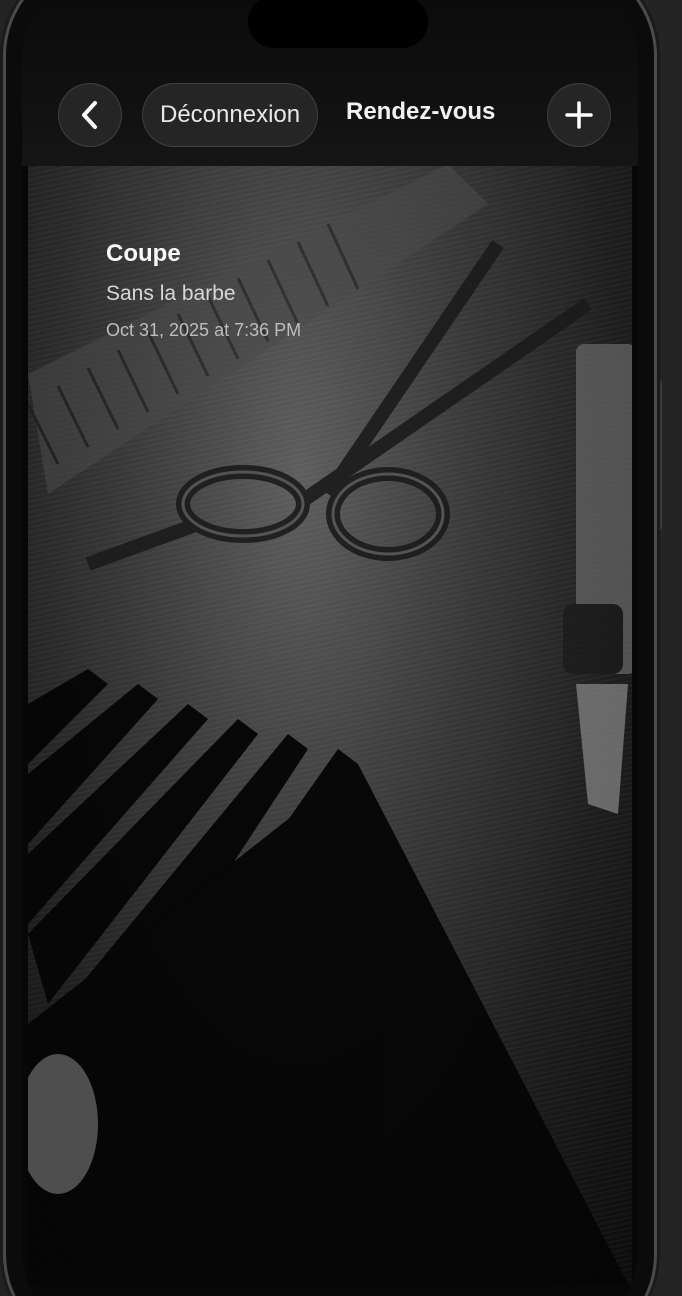  I want to click on phone-side-button, so click(659, 455).